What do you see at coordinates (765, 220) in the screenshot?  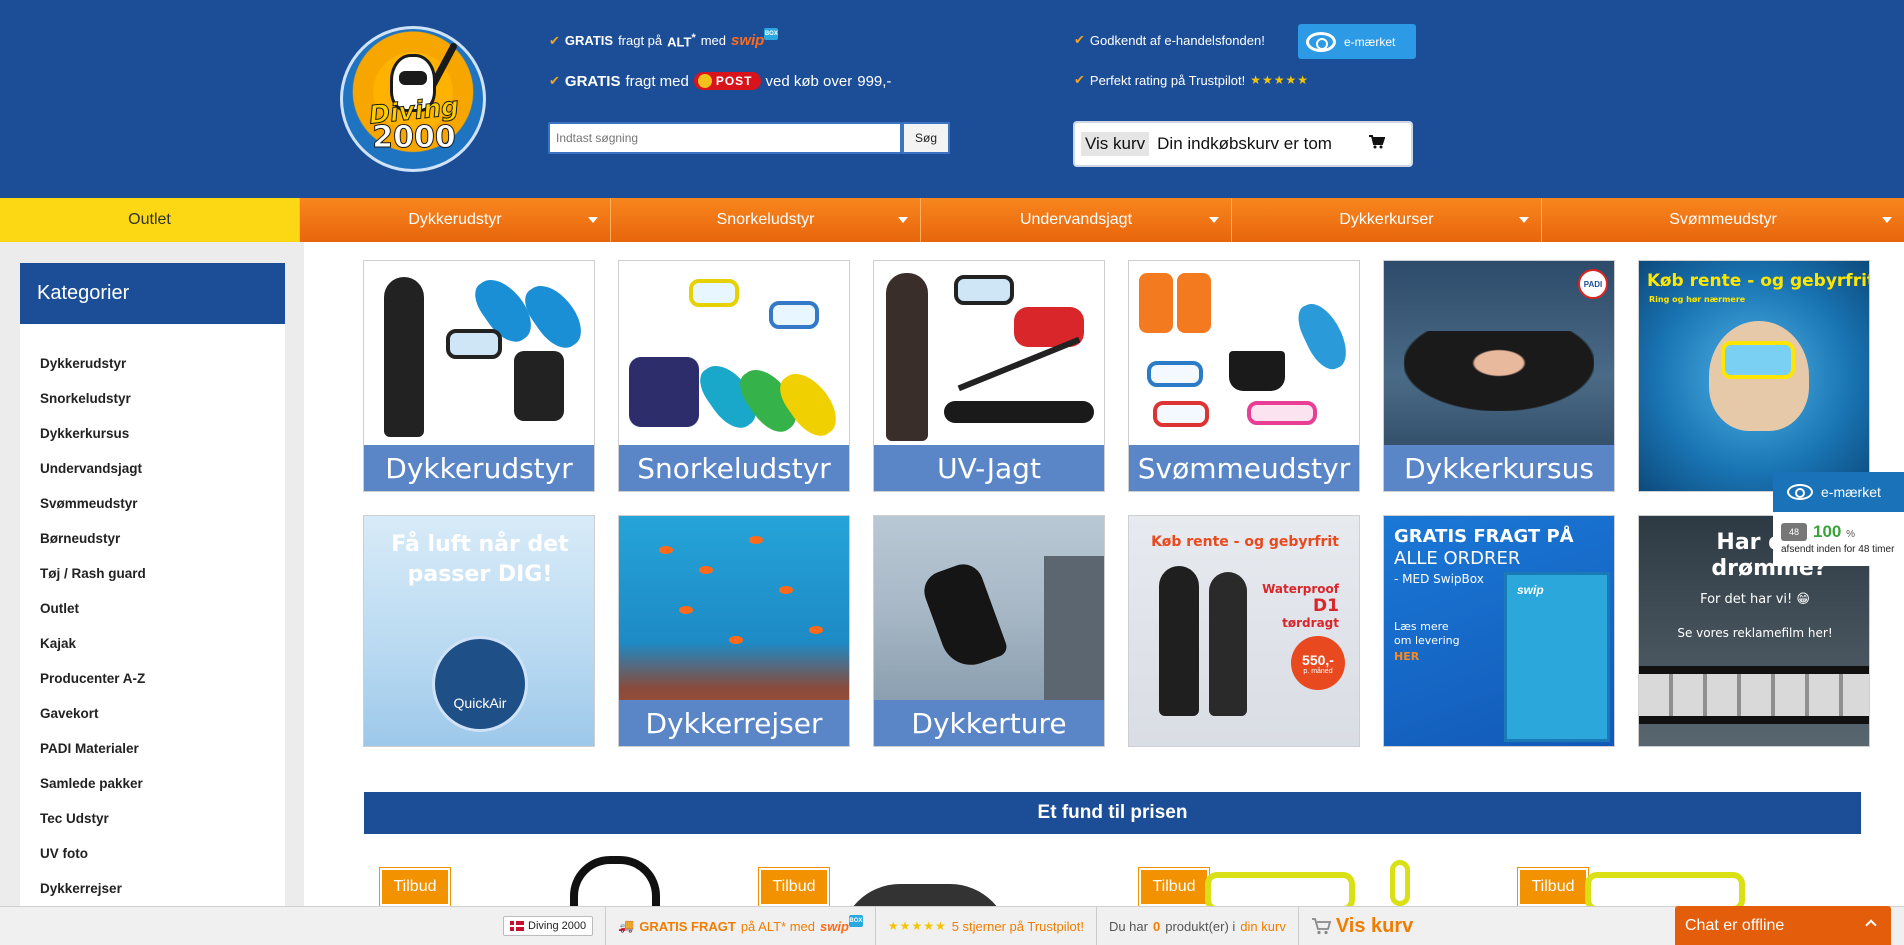 I see `nav-item-snorkeludstyr: Snorkeludstyr` at bounding box center [765, 220].